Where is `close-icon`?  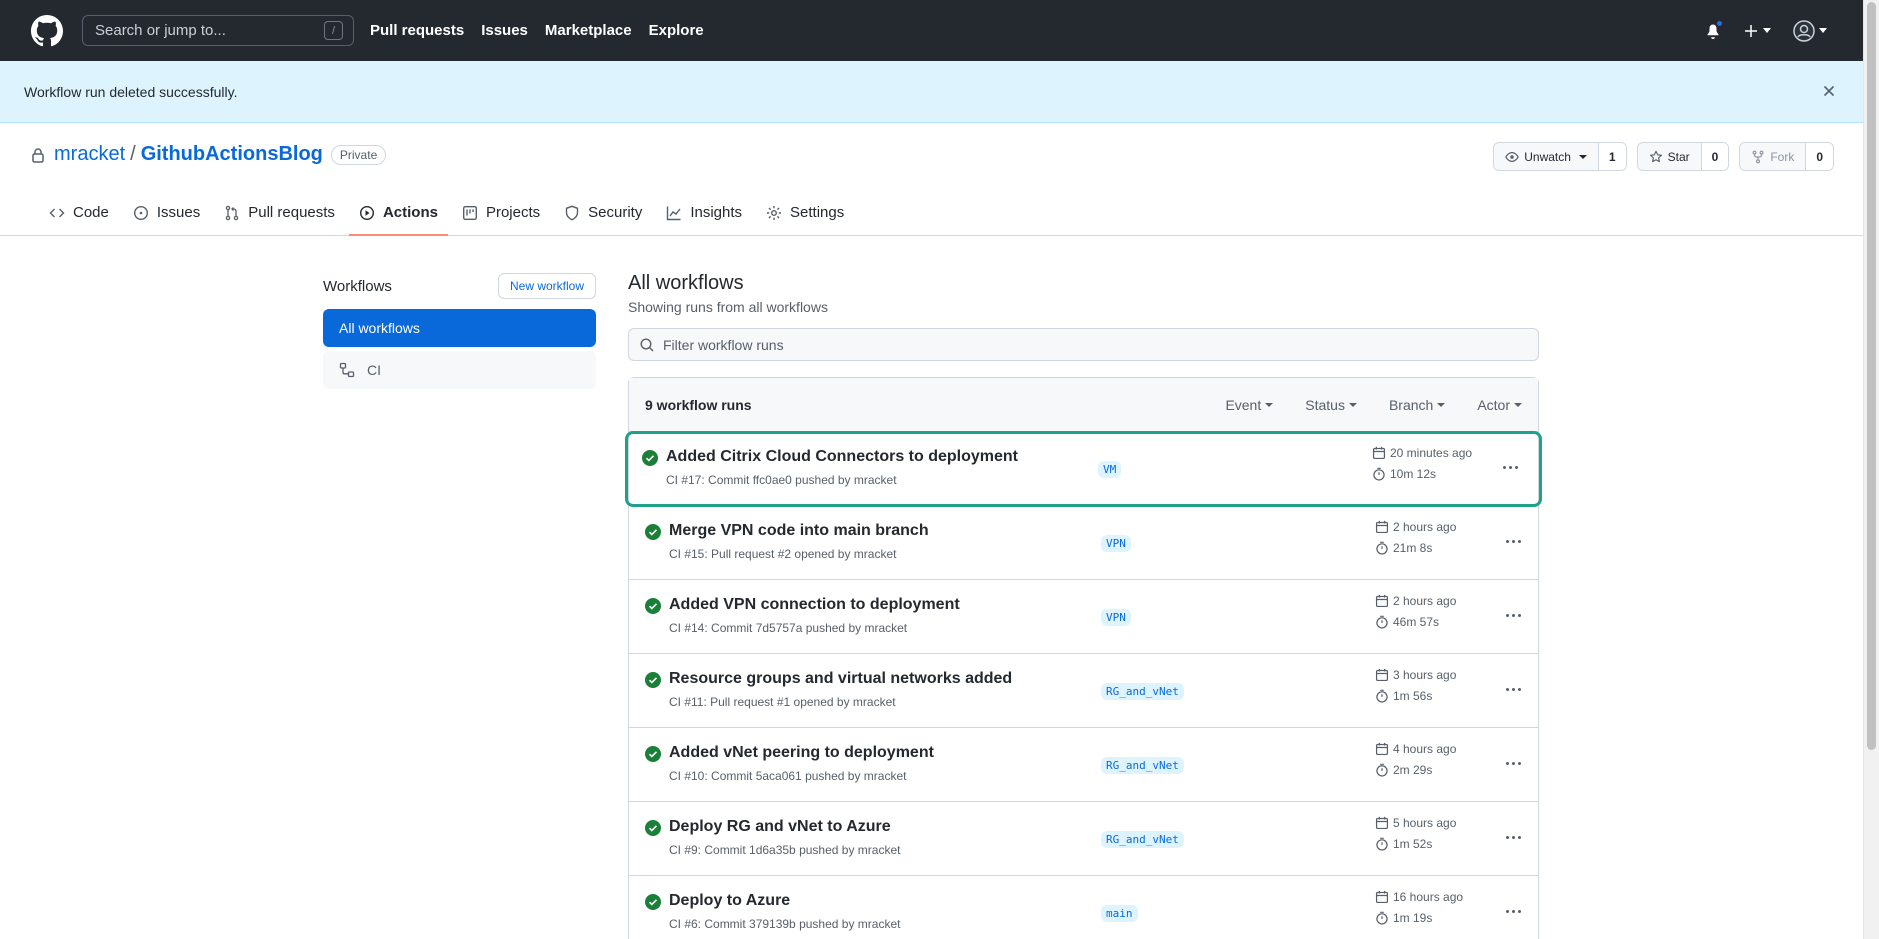 close-icon is located at coordinates (1829, 91).